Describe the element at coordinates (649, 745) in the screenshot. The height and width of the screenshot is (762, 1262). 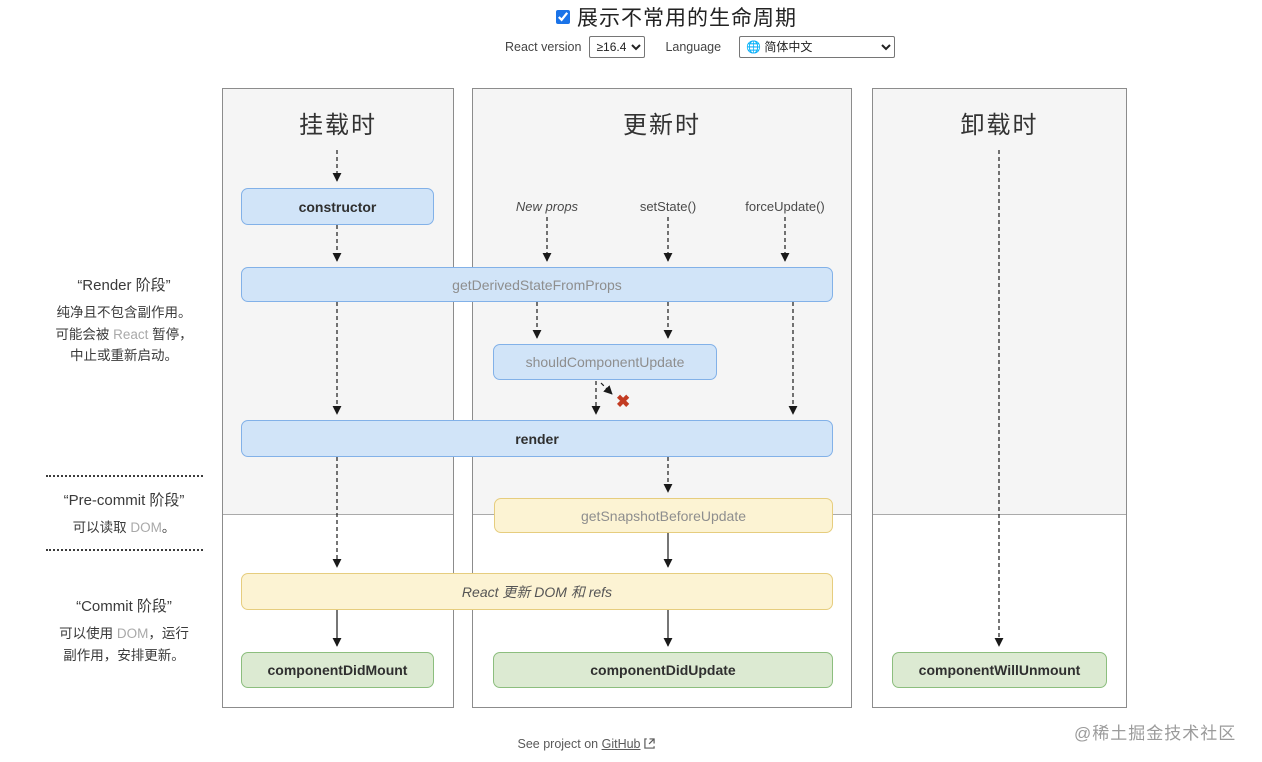
I see `external-link-icon` at that location.